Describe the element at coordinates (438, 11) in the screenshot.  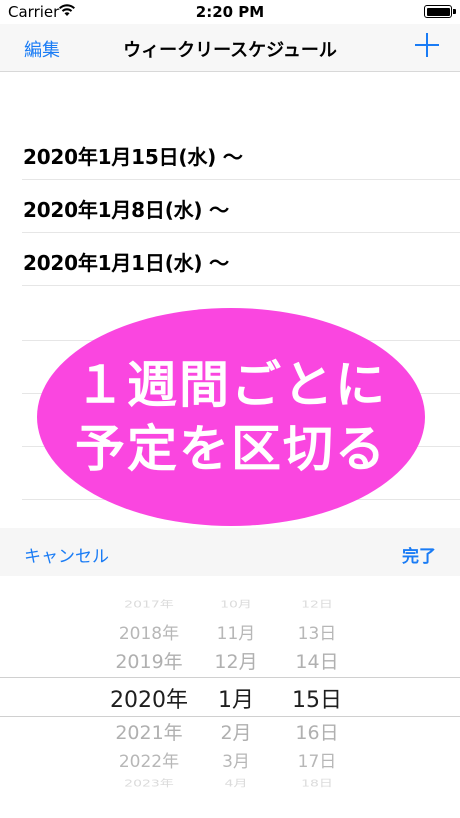
I see `battery-icon` at that location.